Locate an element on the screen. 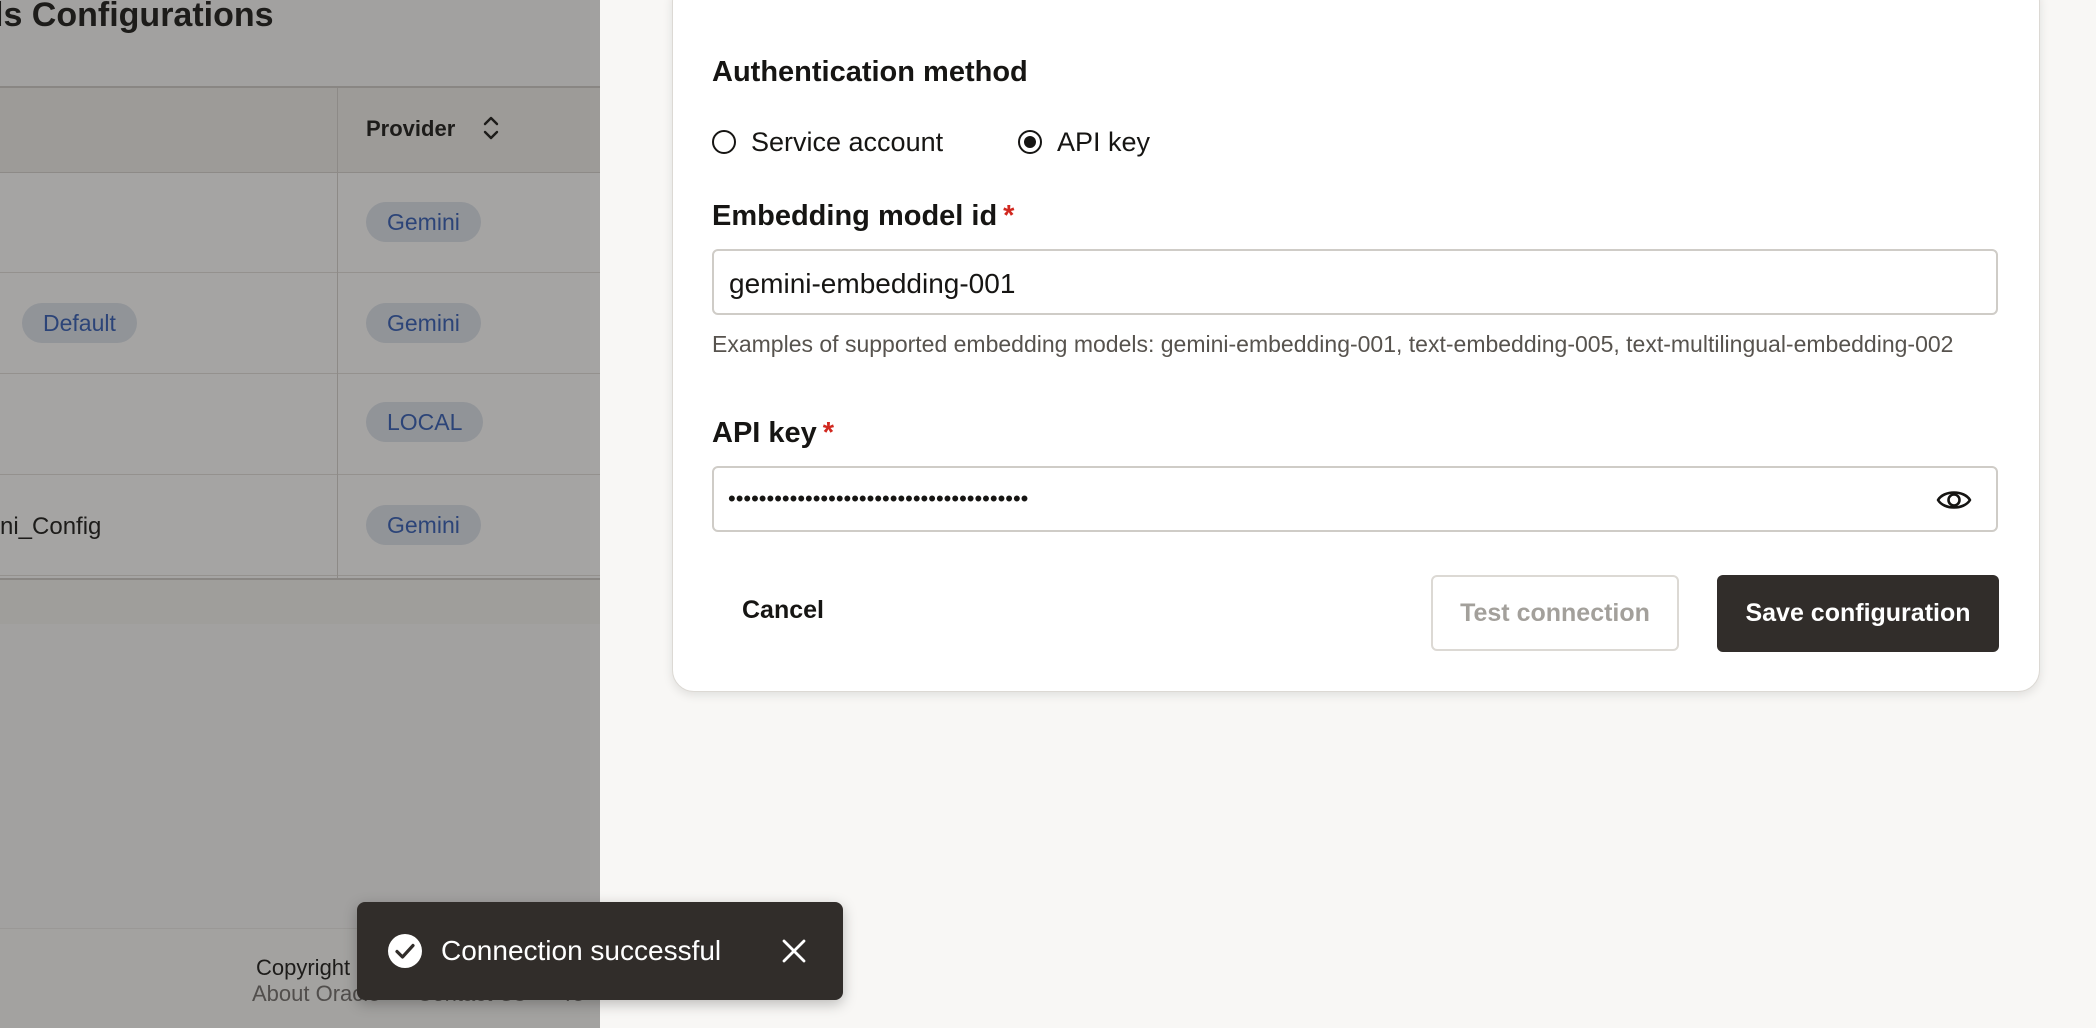 This screenshot has width=2096, height=1028. cancel-button: Cancel is located at coordinates (783, 610).